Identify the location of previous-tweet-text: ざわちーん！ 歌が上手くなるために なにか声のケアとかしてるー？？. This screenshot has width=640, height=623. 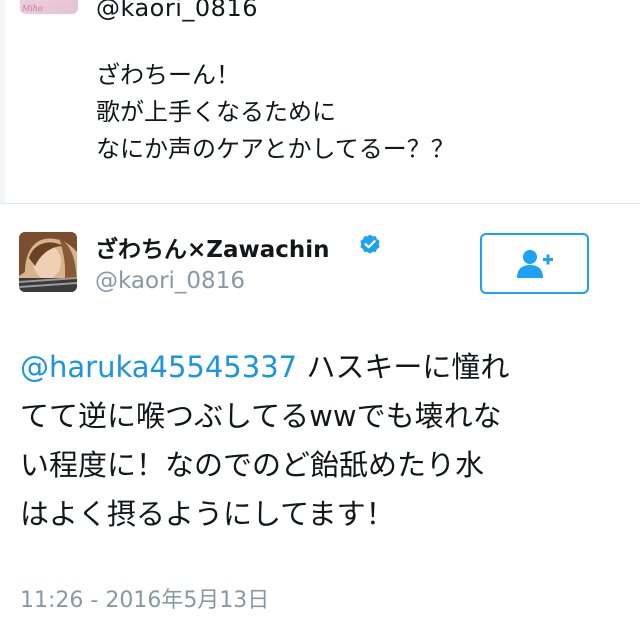
(356, 112).